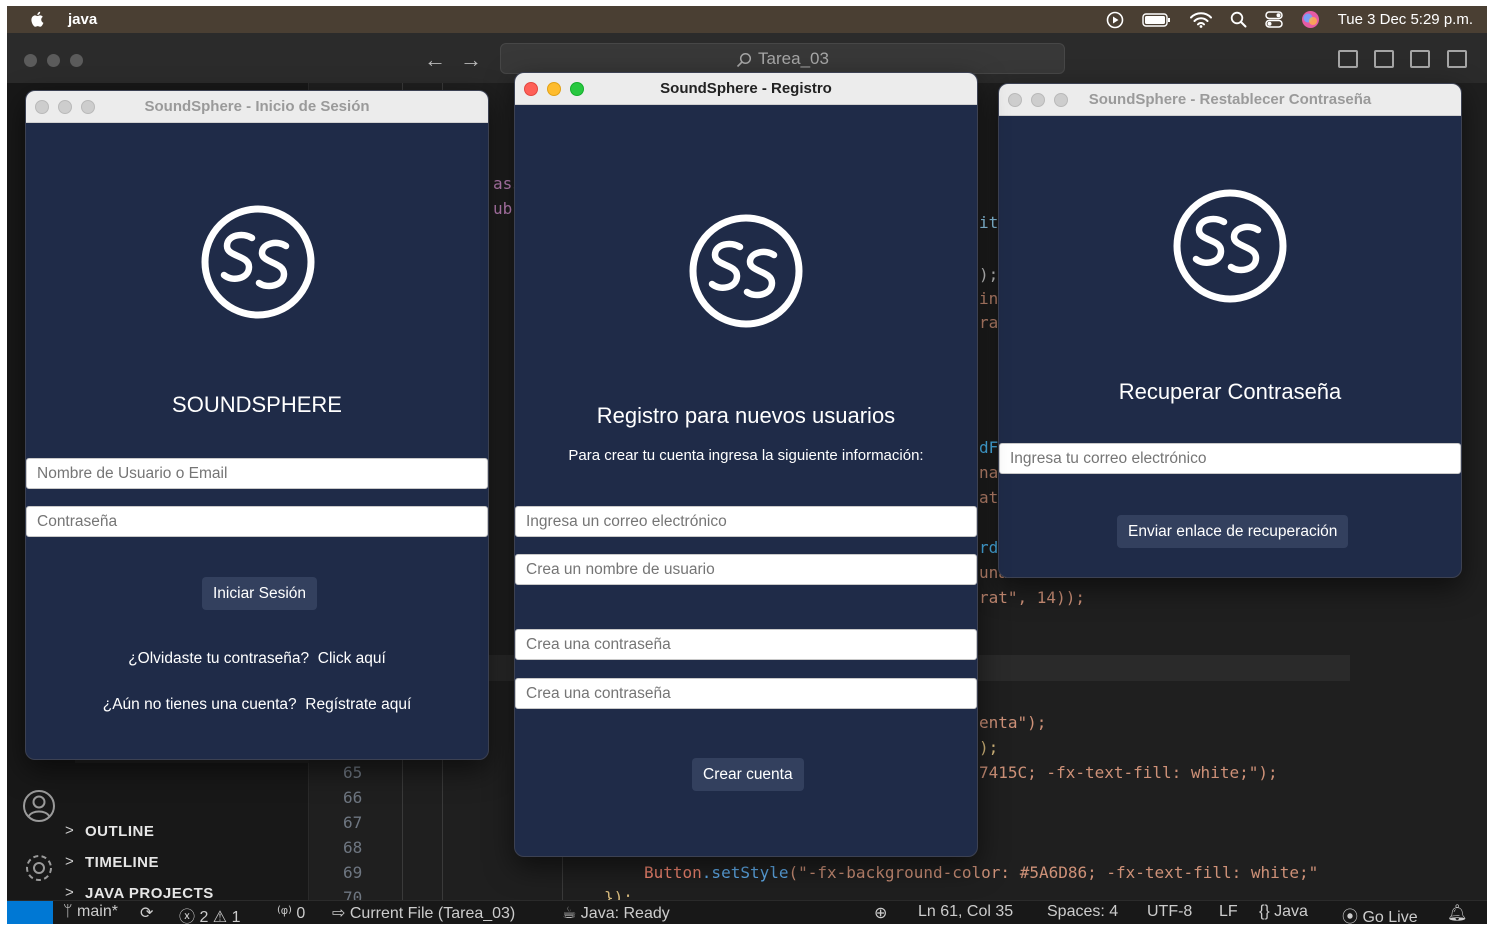 The image size is (1494, 928). Describe the element at coordinates (358, 704) in the screenshot. I see `register-link: Regístrate aquí` at that location.